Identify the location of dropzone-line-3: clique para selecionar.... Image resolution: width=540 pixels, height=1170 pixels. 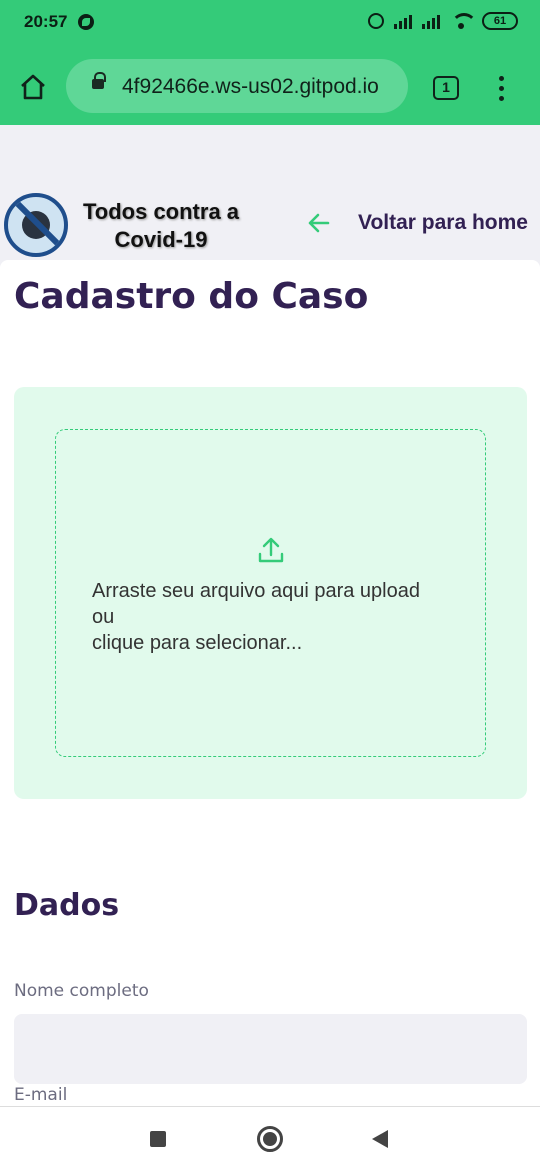
(197, 643).